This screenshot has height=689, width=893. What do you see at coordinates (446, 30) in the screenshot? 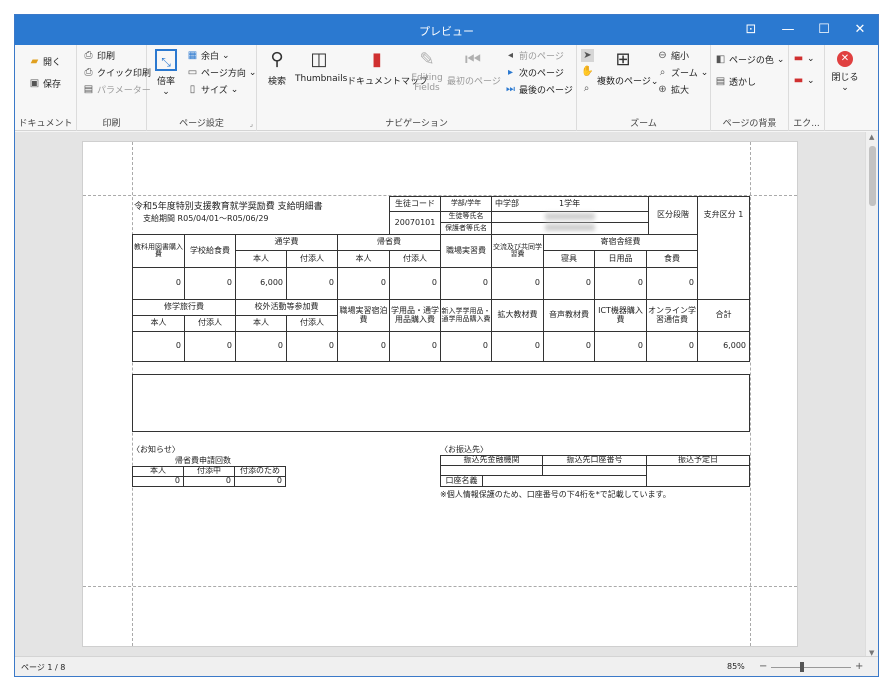
I see `title-bar: プレビュー ⊡ — ☐ ✕` at bounding box center [446, 30].